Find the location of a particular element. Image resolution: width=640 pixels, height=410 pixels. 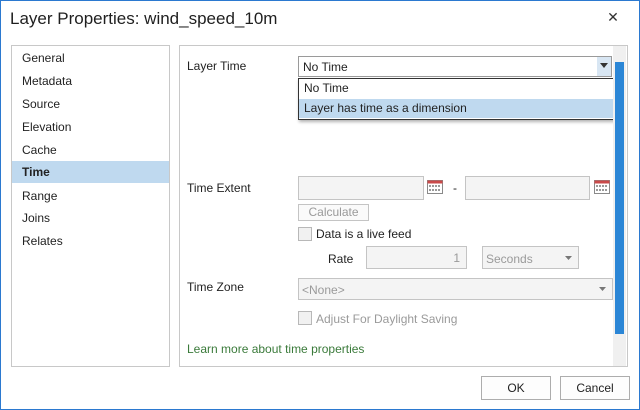

cancel-button: Cancel is located at coordinates (595, 388).